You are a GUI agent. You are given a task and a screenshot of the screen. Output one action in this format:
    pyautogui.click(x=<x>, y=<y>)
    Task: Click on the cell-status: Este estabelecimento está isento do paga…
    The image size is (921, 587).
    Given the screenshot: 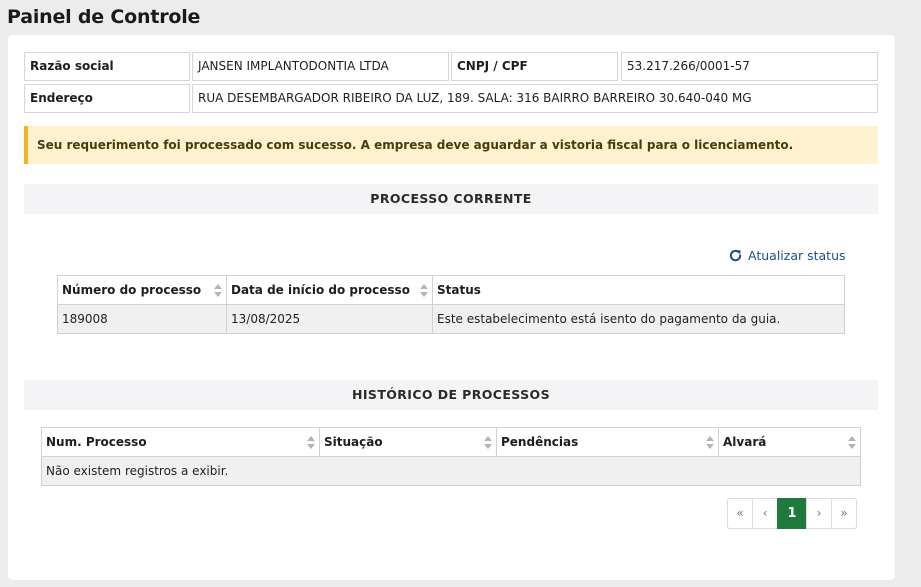 What is the action you would take?
    pyautogui.click(x=638, y=319)
    